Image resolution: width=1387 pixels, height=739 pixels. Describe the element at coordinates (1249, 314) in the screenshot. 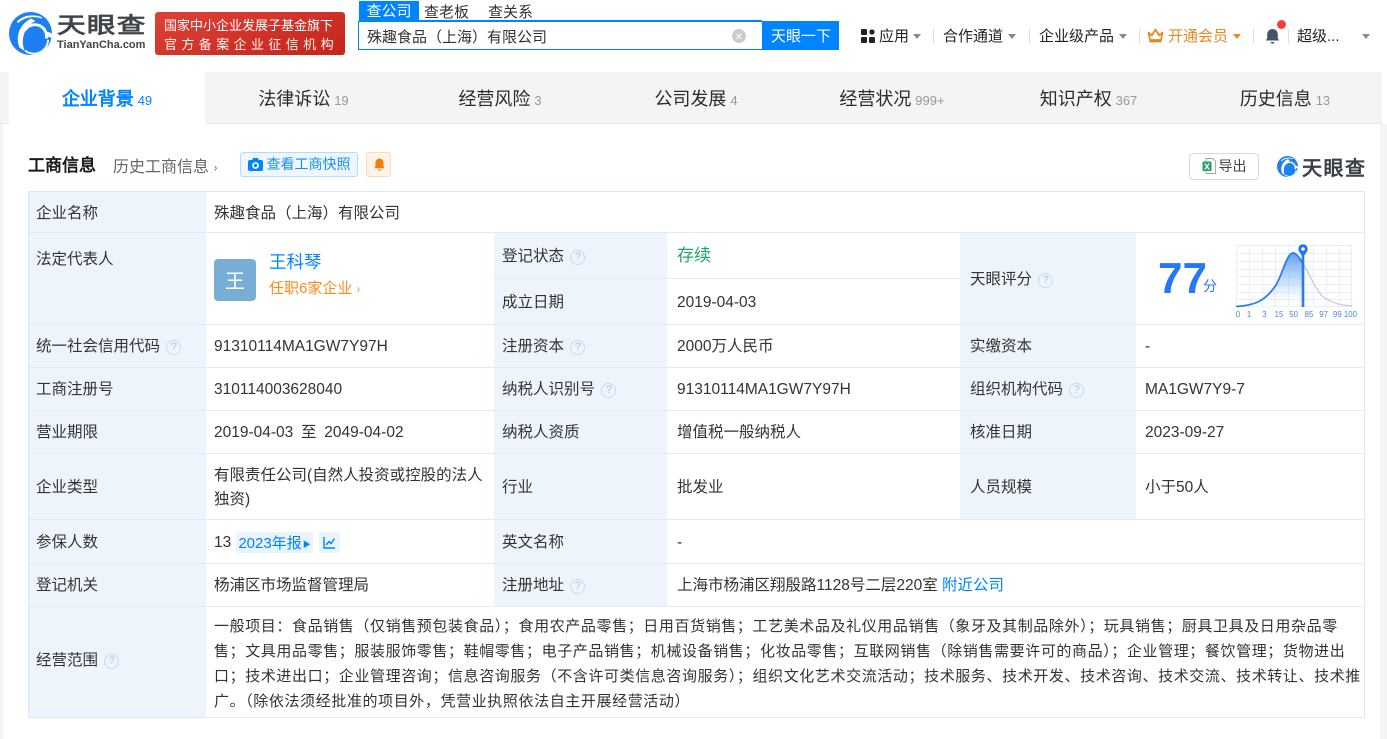

I see `svg-text: 1` at that location.